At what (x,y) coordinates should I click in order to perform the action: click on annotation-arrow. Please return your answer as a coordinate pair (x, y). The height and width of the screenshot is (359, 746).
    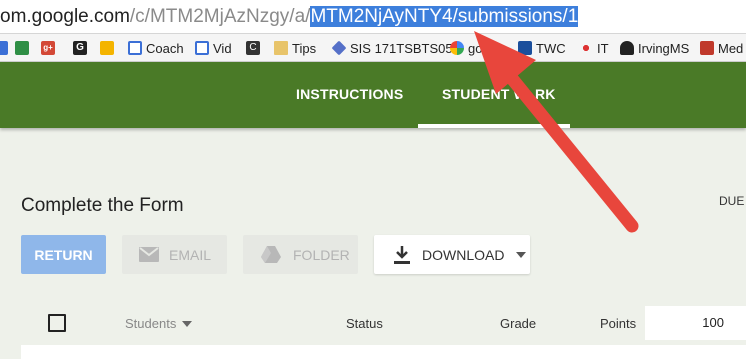
    Looking at the image, I should click on (556, 132).